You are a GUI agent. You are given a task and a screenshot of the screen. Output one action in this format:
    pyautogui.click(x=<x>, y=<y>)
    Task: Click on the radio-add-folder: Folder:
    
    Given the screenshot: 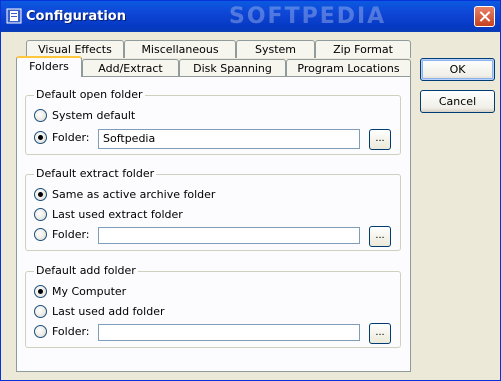 What is the action you would take?
    pyautogui.click(x=62, y=331)
    